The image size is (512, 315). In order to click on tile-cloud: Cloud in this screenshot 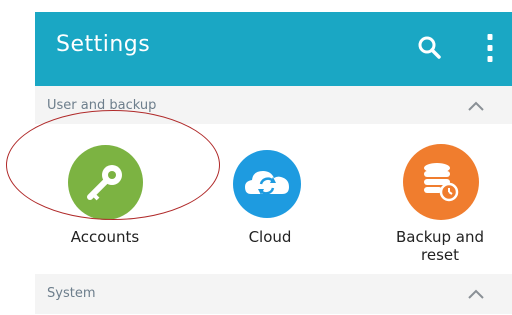, I will do `click(270, 199)`.